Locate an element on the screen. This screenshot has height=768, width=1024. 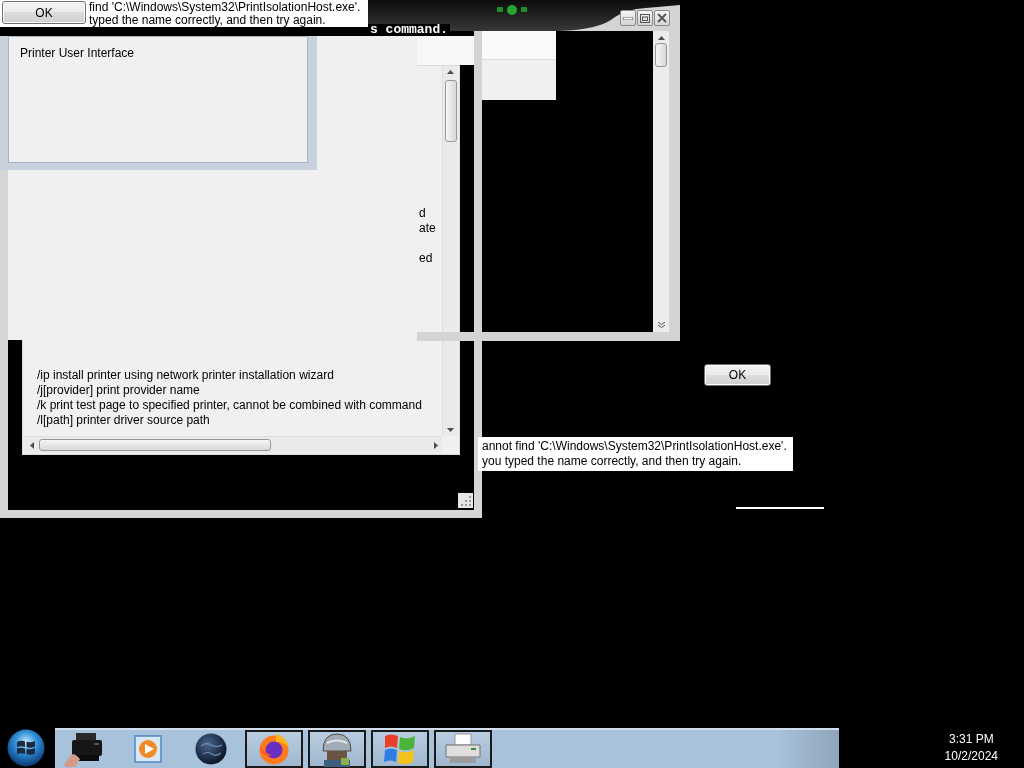
maximize-icon is located at coordinates (645, 18).